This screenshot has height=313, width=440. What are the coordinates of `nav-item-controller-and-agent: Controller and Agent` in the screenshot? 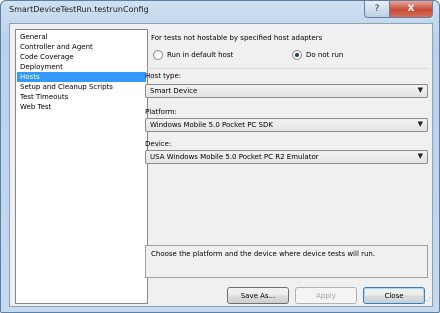 It's located at (81, 47).